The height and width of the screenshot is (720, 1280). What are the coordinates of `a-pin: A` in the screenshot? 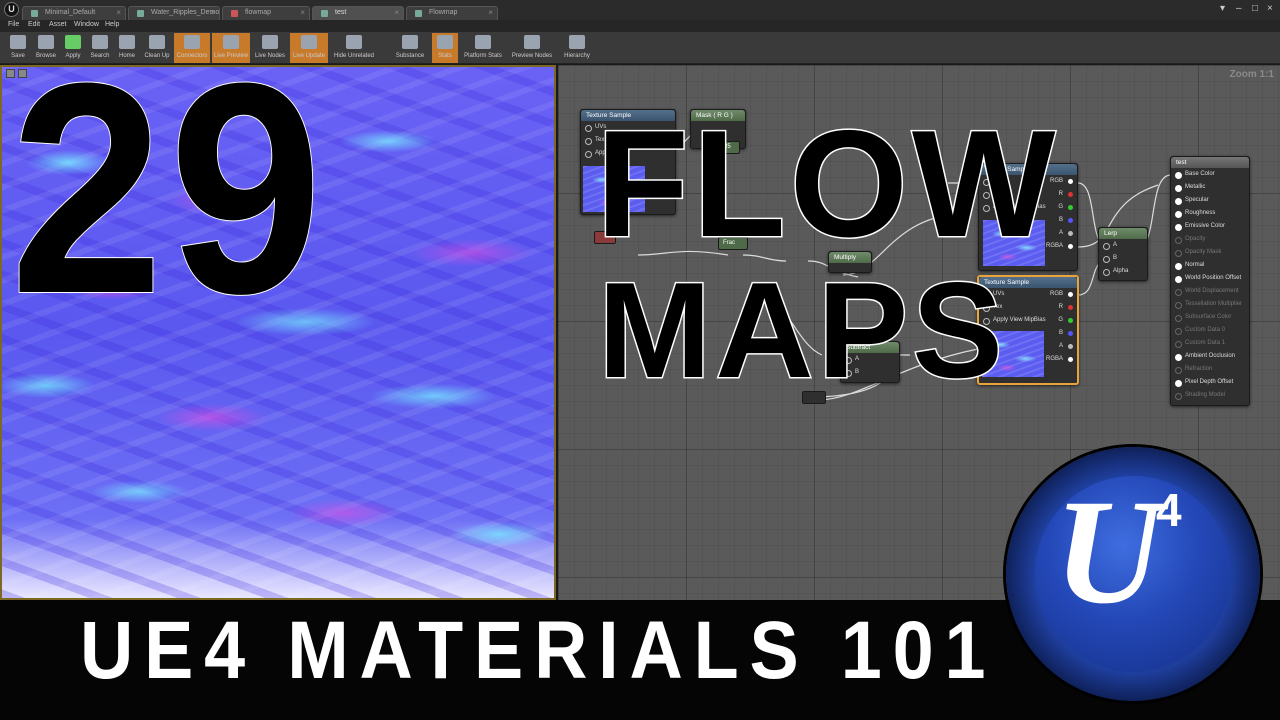 It's located at (1123, 245).